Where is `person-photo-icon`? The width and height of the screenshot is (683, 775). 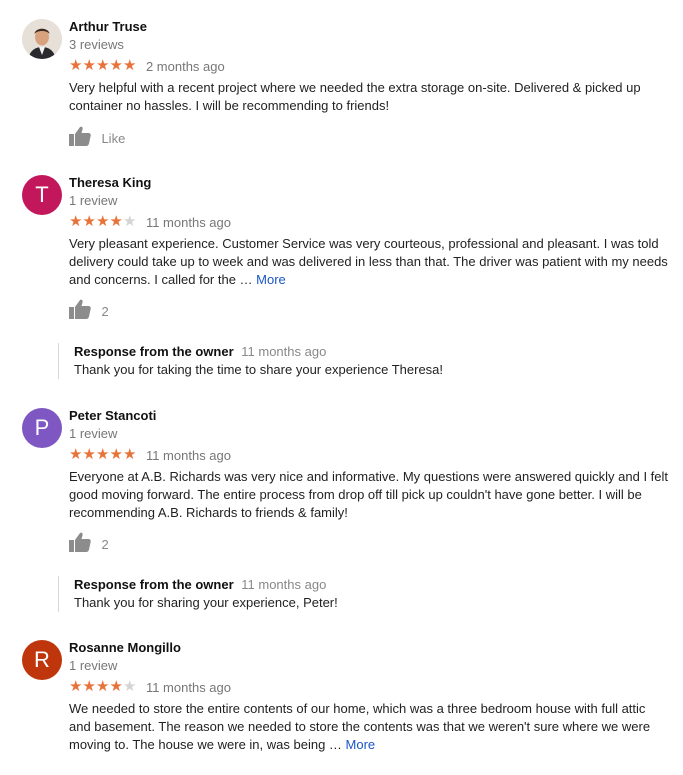 person-photo-icon is located at coordinates (42, 39).